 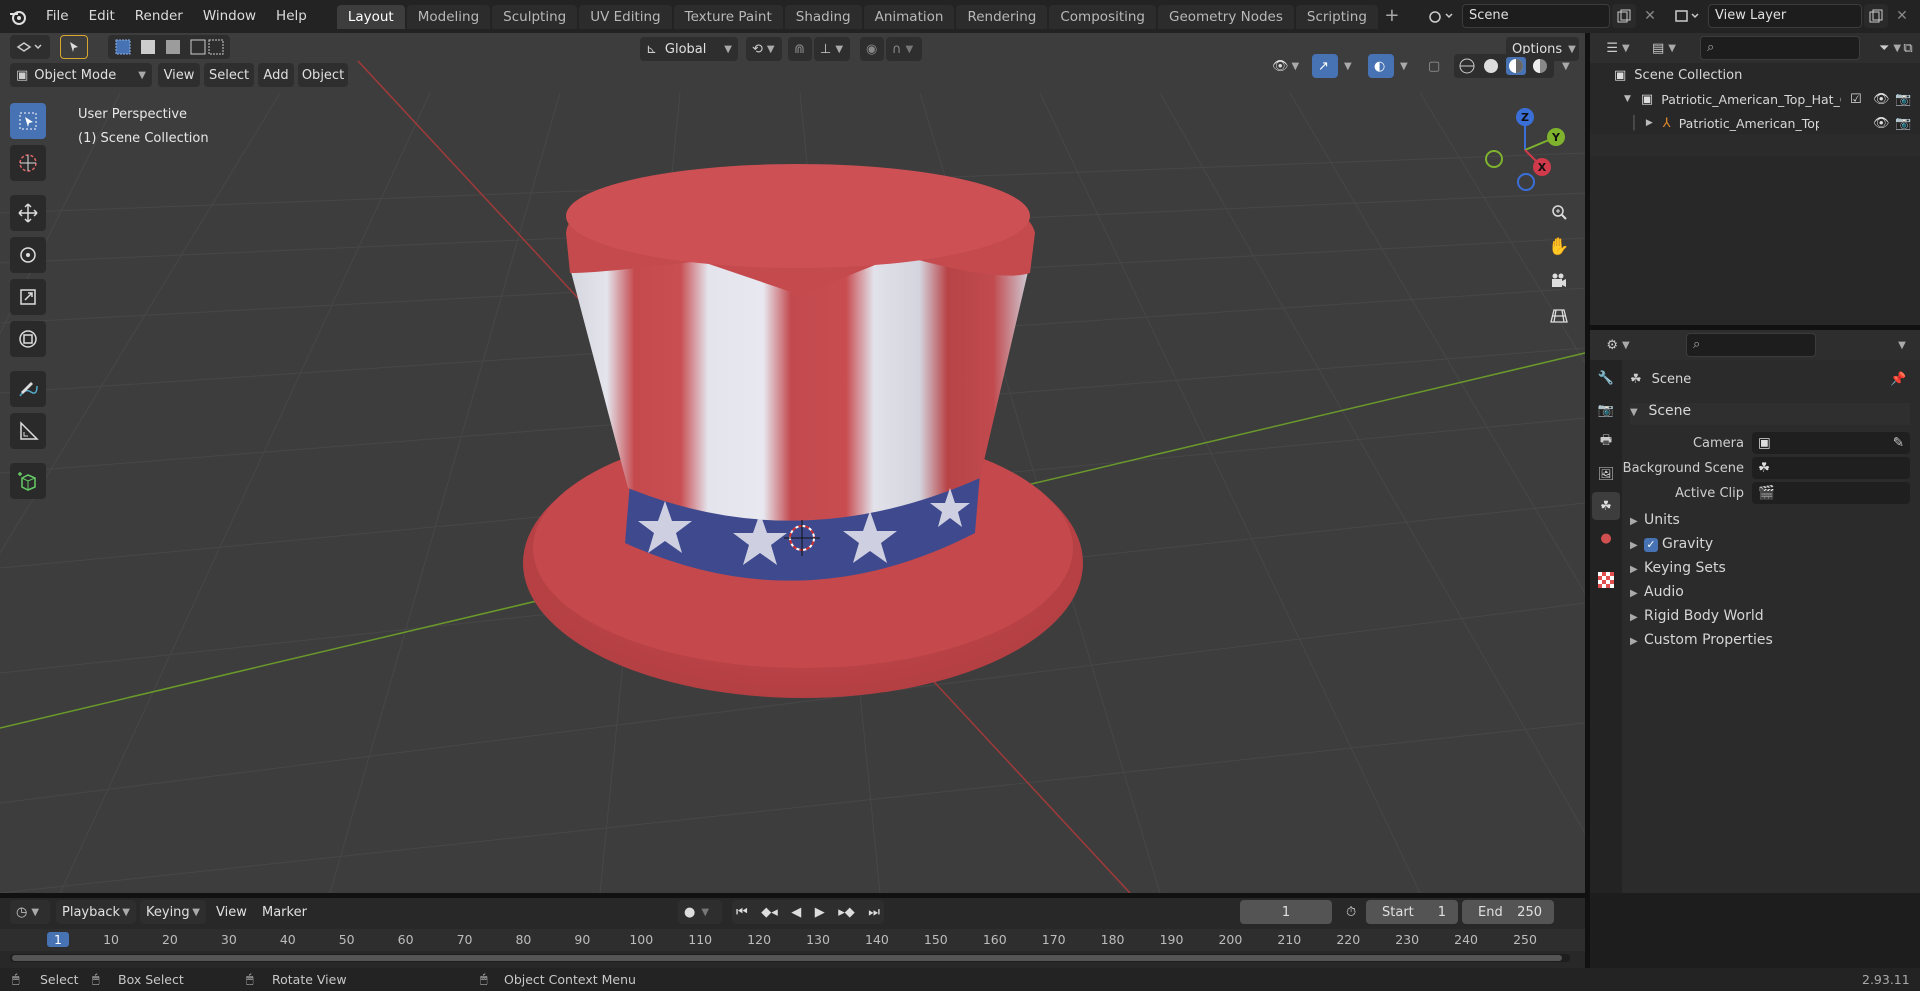 I want to click on new-scene-icon, so click(x=1624, y=16).